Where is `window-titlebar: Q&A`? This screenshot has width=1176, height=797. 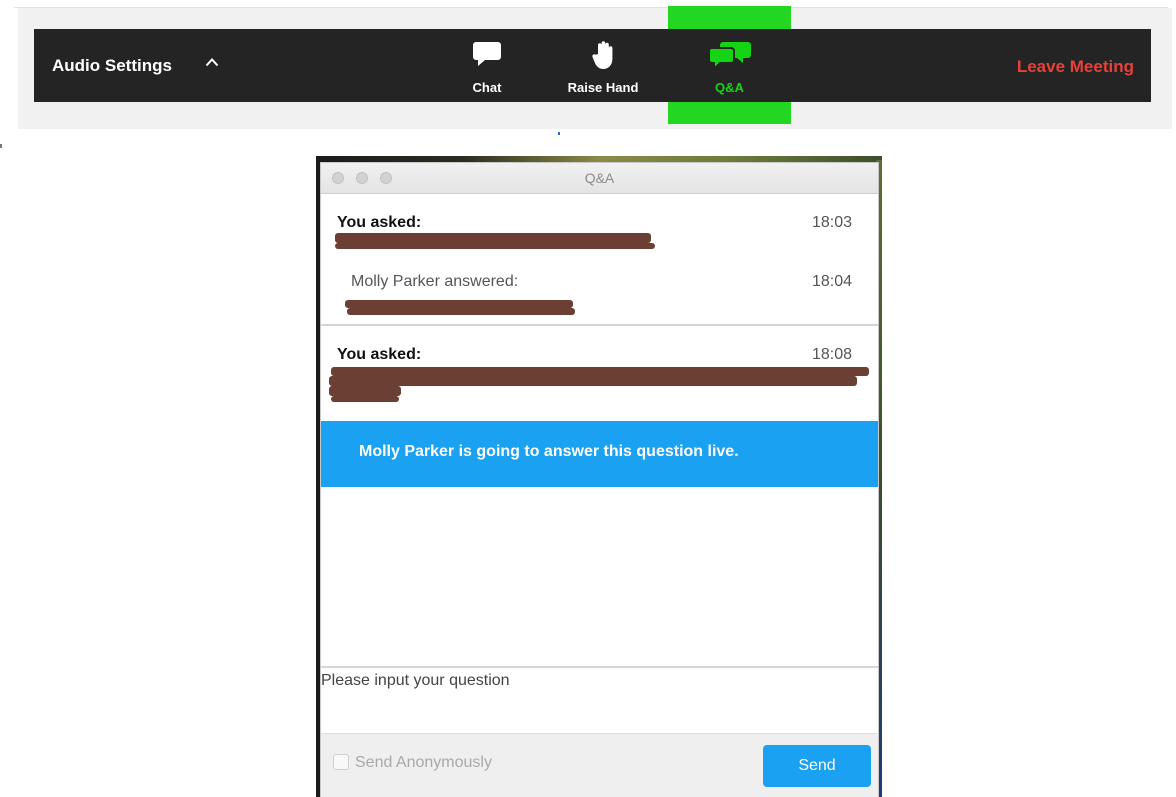
window-titlebar: Q&A is located at coordinates (599, 178).